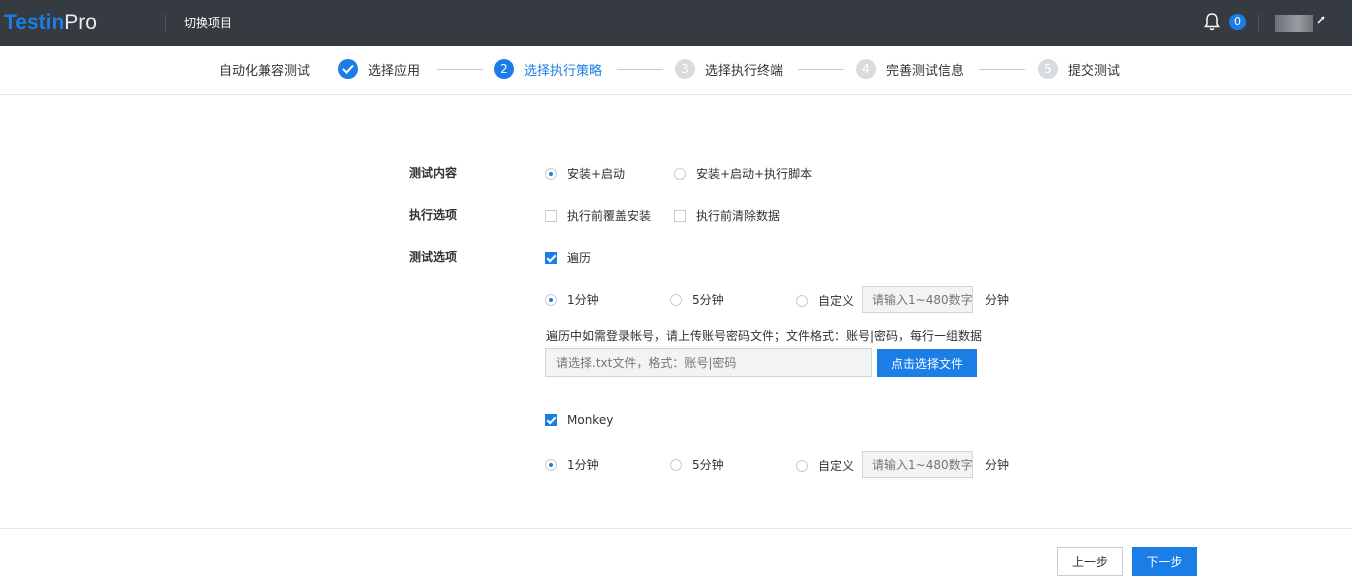 The image size is (1352, 588). I want to click on header-divider, so click(165, 23).